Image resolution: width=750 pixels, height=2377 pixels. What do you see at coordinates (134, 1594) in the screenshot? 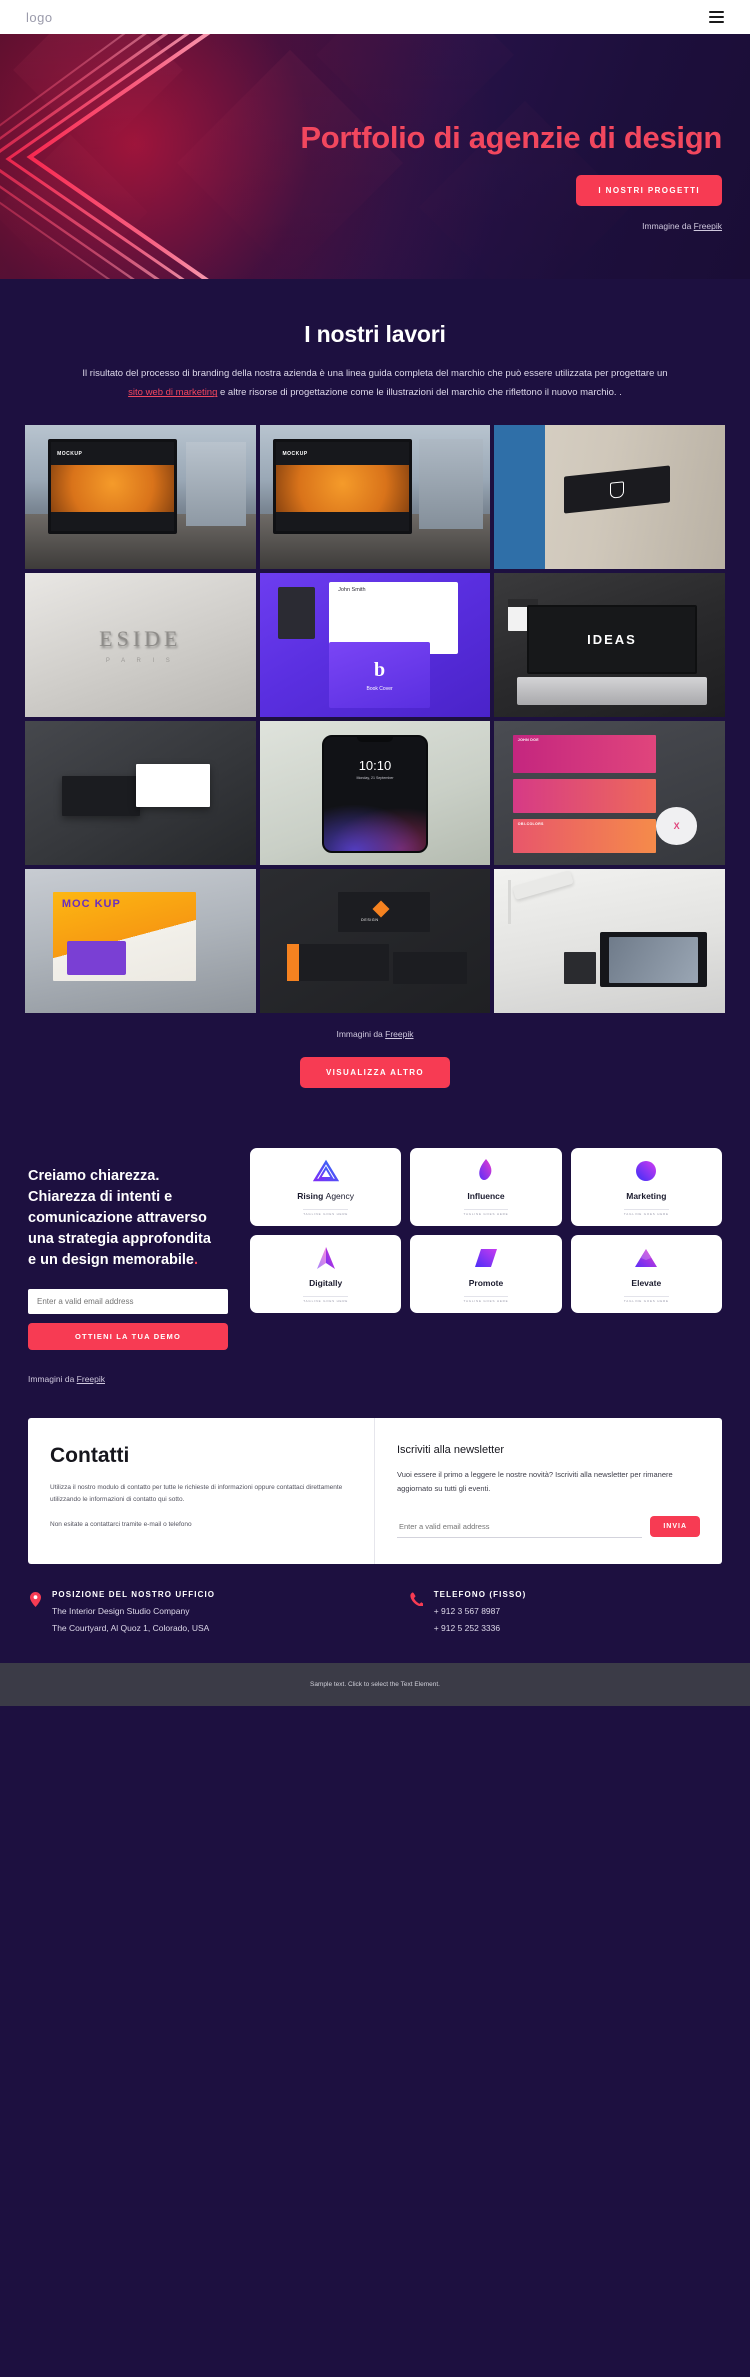
I see `office-title: POSIZIONE DEL NOSTRO UFFICIO` at bounding box center [134, 1594].